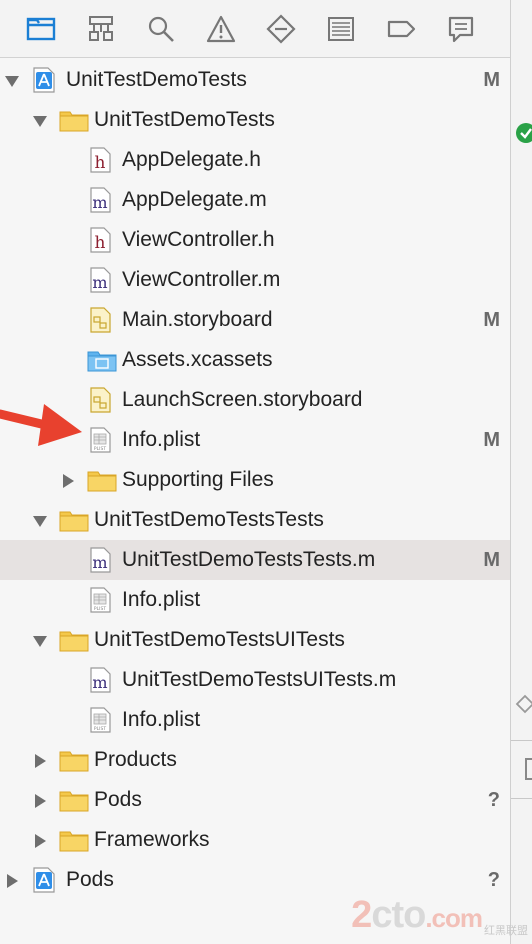  I want to click on tree-item-label: UnitTestDemoTestsTests, so click(209, 519).